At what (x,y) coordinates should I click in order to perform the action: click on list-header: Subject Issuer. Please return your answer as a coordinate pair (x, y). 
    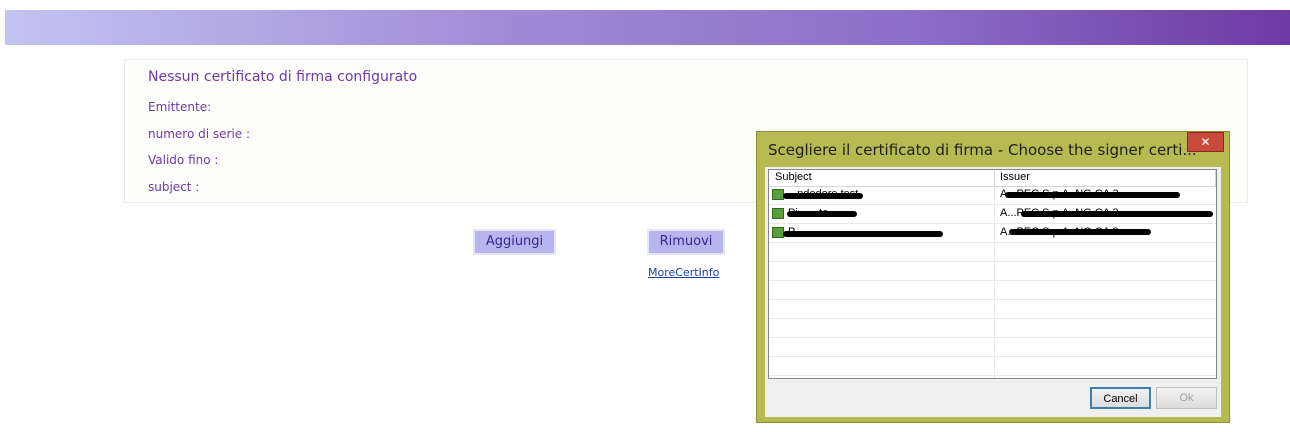
    Looking at the image, I should click on (992, 178).